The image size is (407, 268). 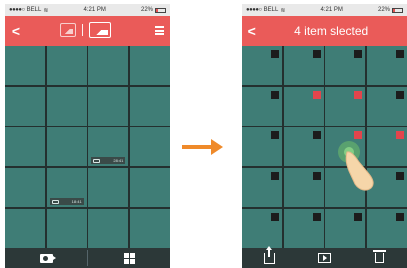 I want to click on menu-icon, so click(x=159, y=30).